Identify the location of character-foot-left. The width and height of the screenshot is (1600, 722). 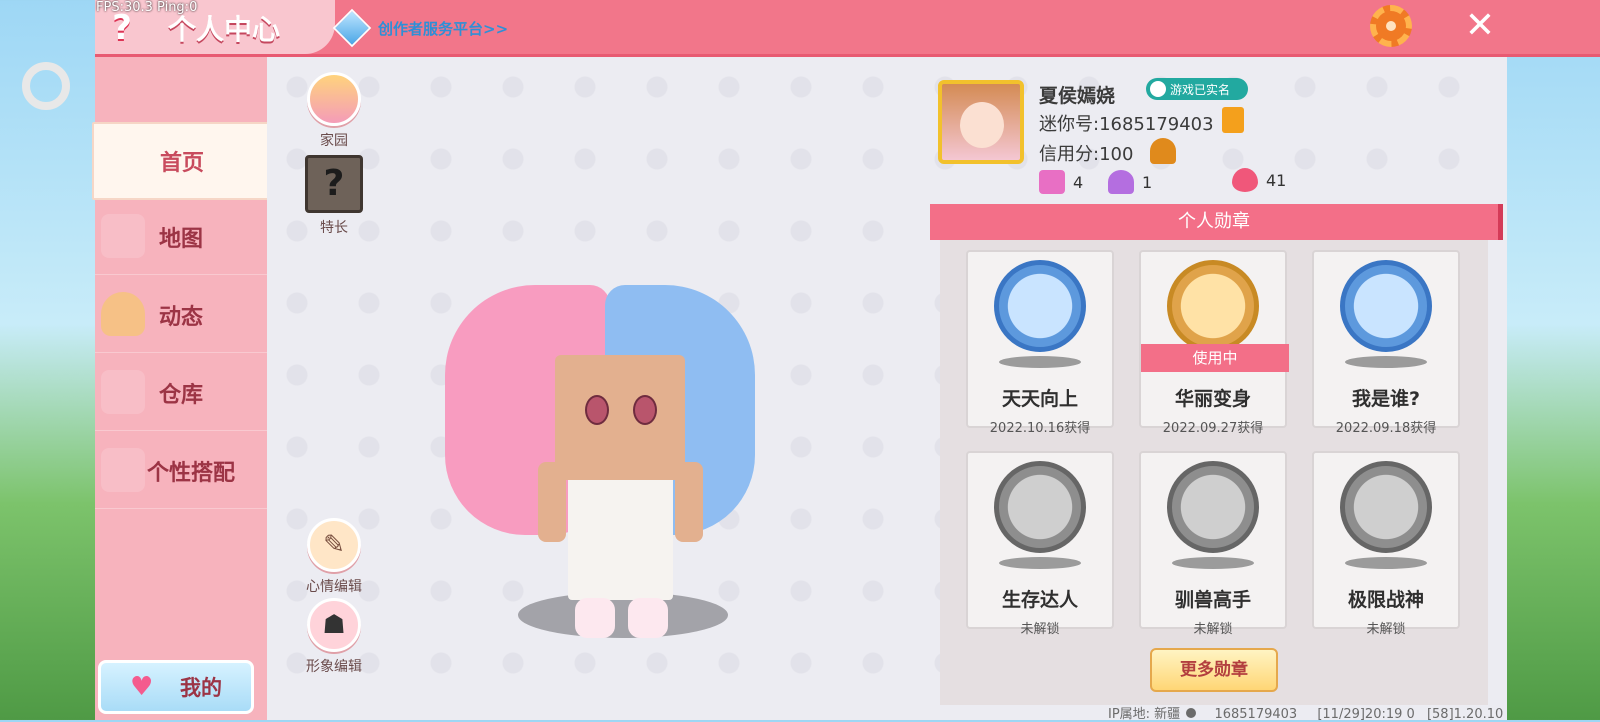
(595, 618).